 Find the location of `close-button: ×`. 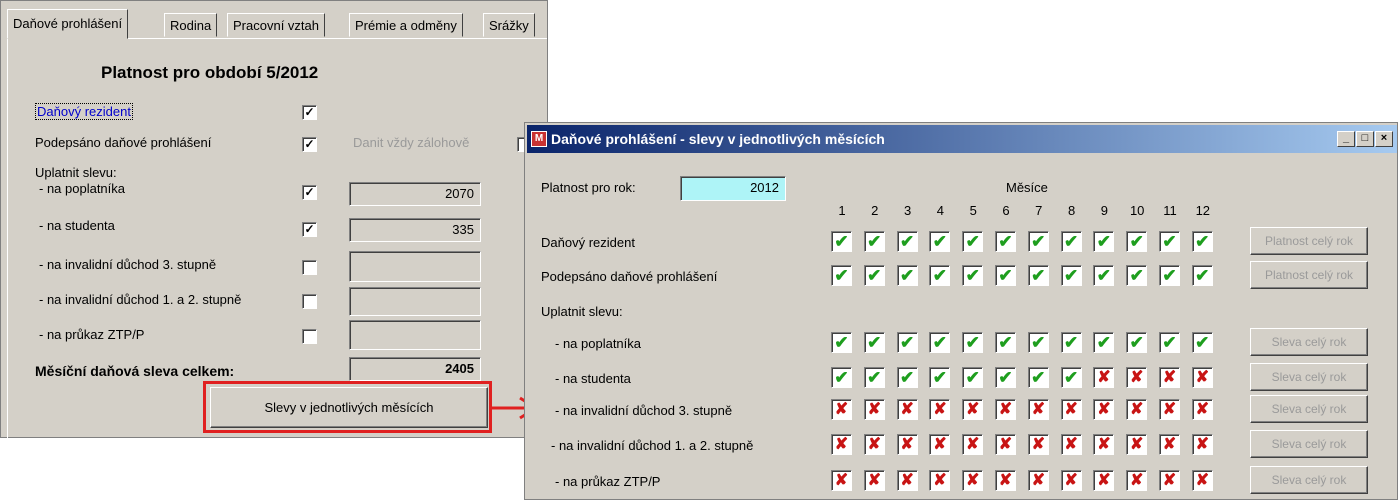

close-button: × is located at coordinates (1384, 139).